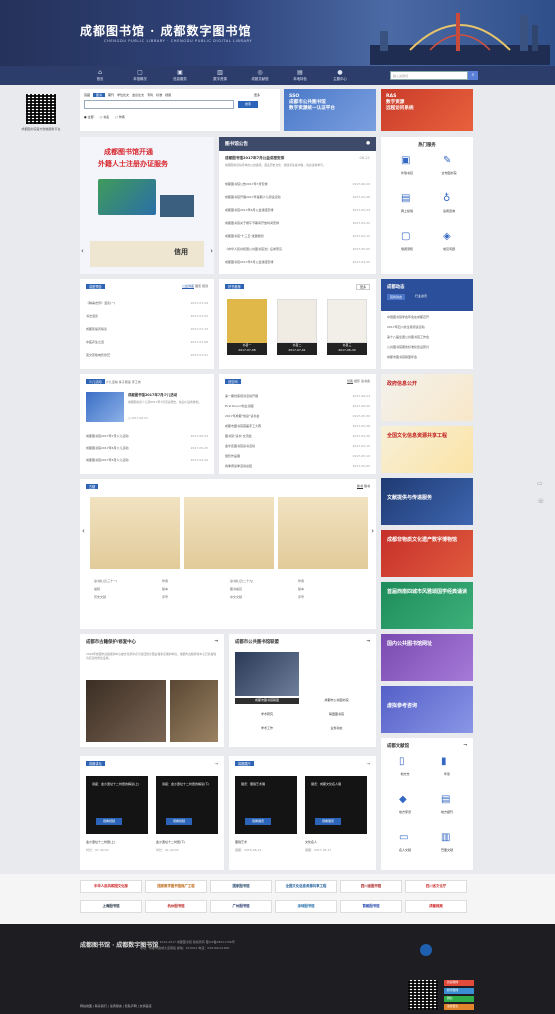  I want to click on service-icon: ▢, so click(405, 236).